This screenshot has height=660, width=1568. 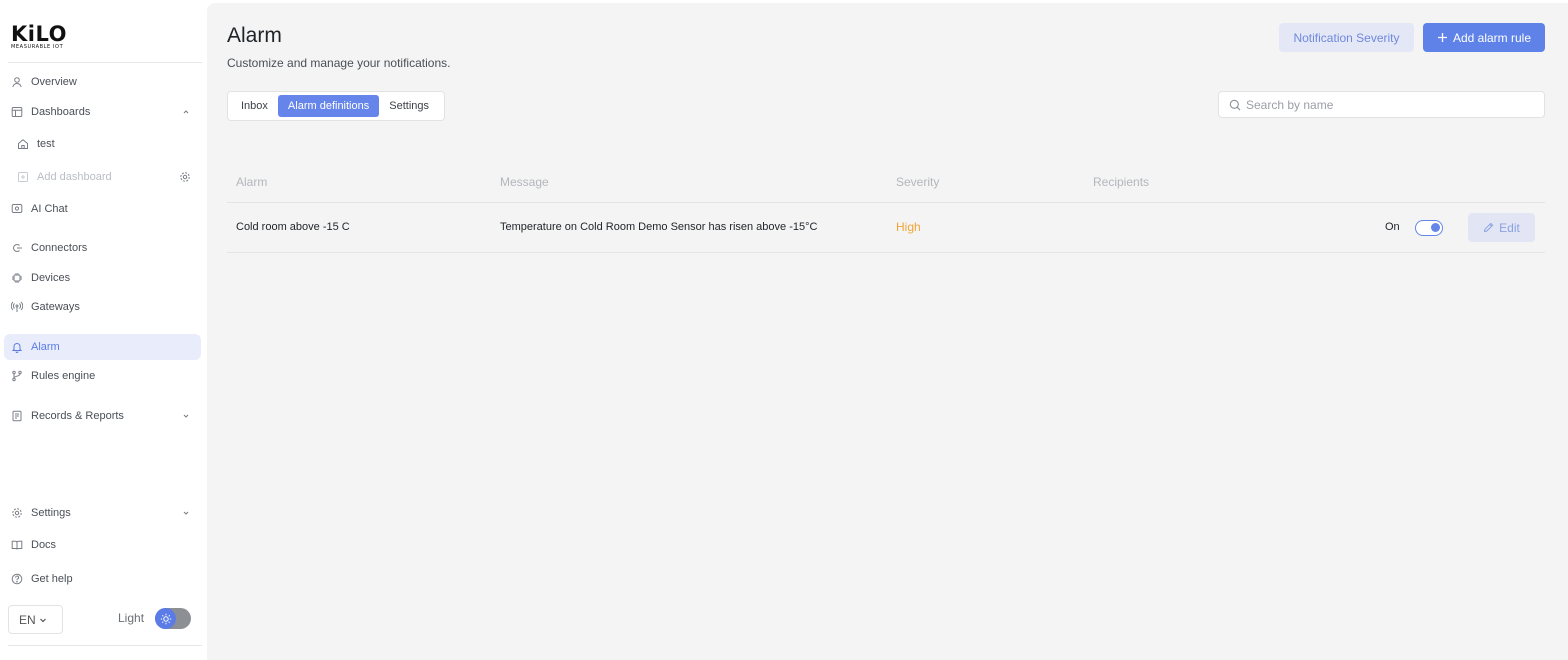 What do you see at coordinates (17, 82) in the screenshot?
I see `user-icon` at bounding box center [17, 82].